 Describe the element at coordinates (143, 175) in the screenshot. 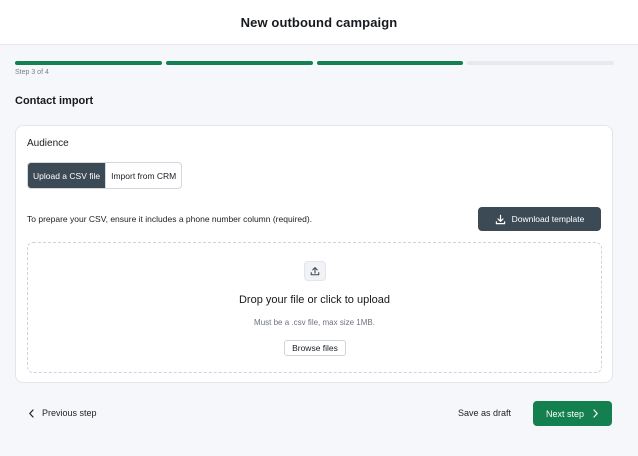

I see `import-crm-option: Import from CRM` at that location.